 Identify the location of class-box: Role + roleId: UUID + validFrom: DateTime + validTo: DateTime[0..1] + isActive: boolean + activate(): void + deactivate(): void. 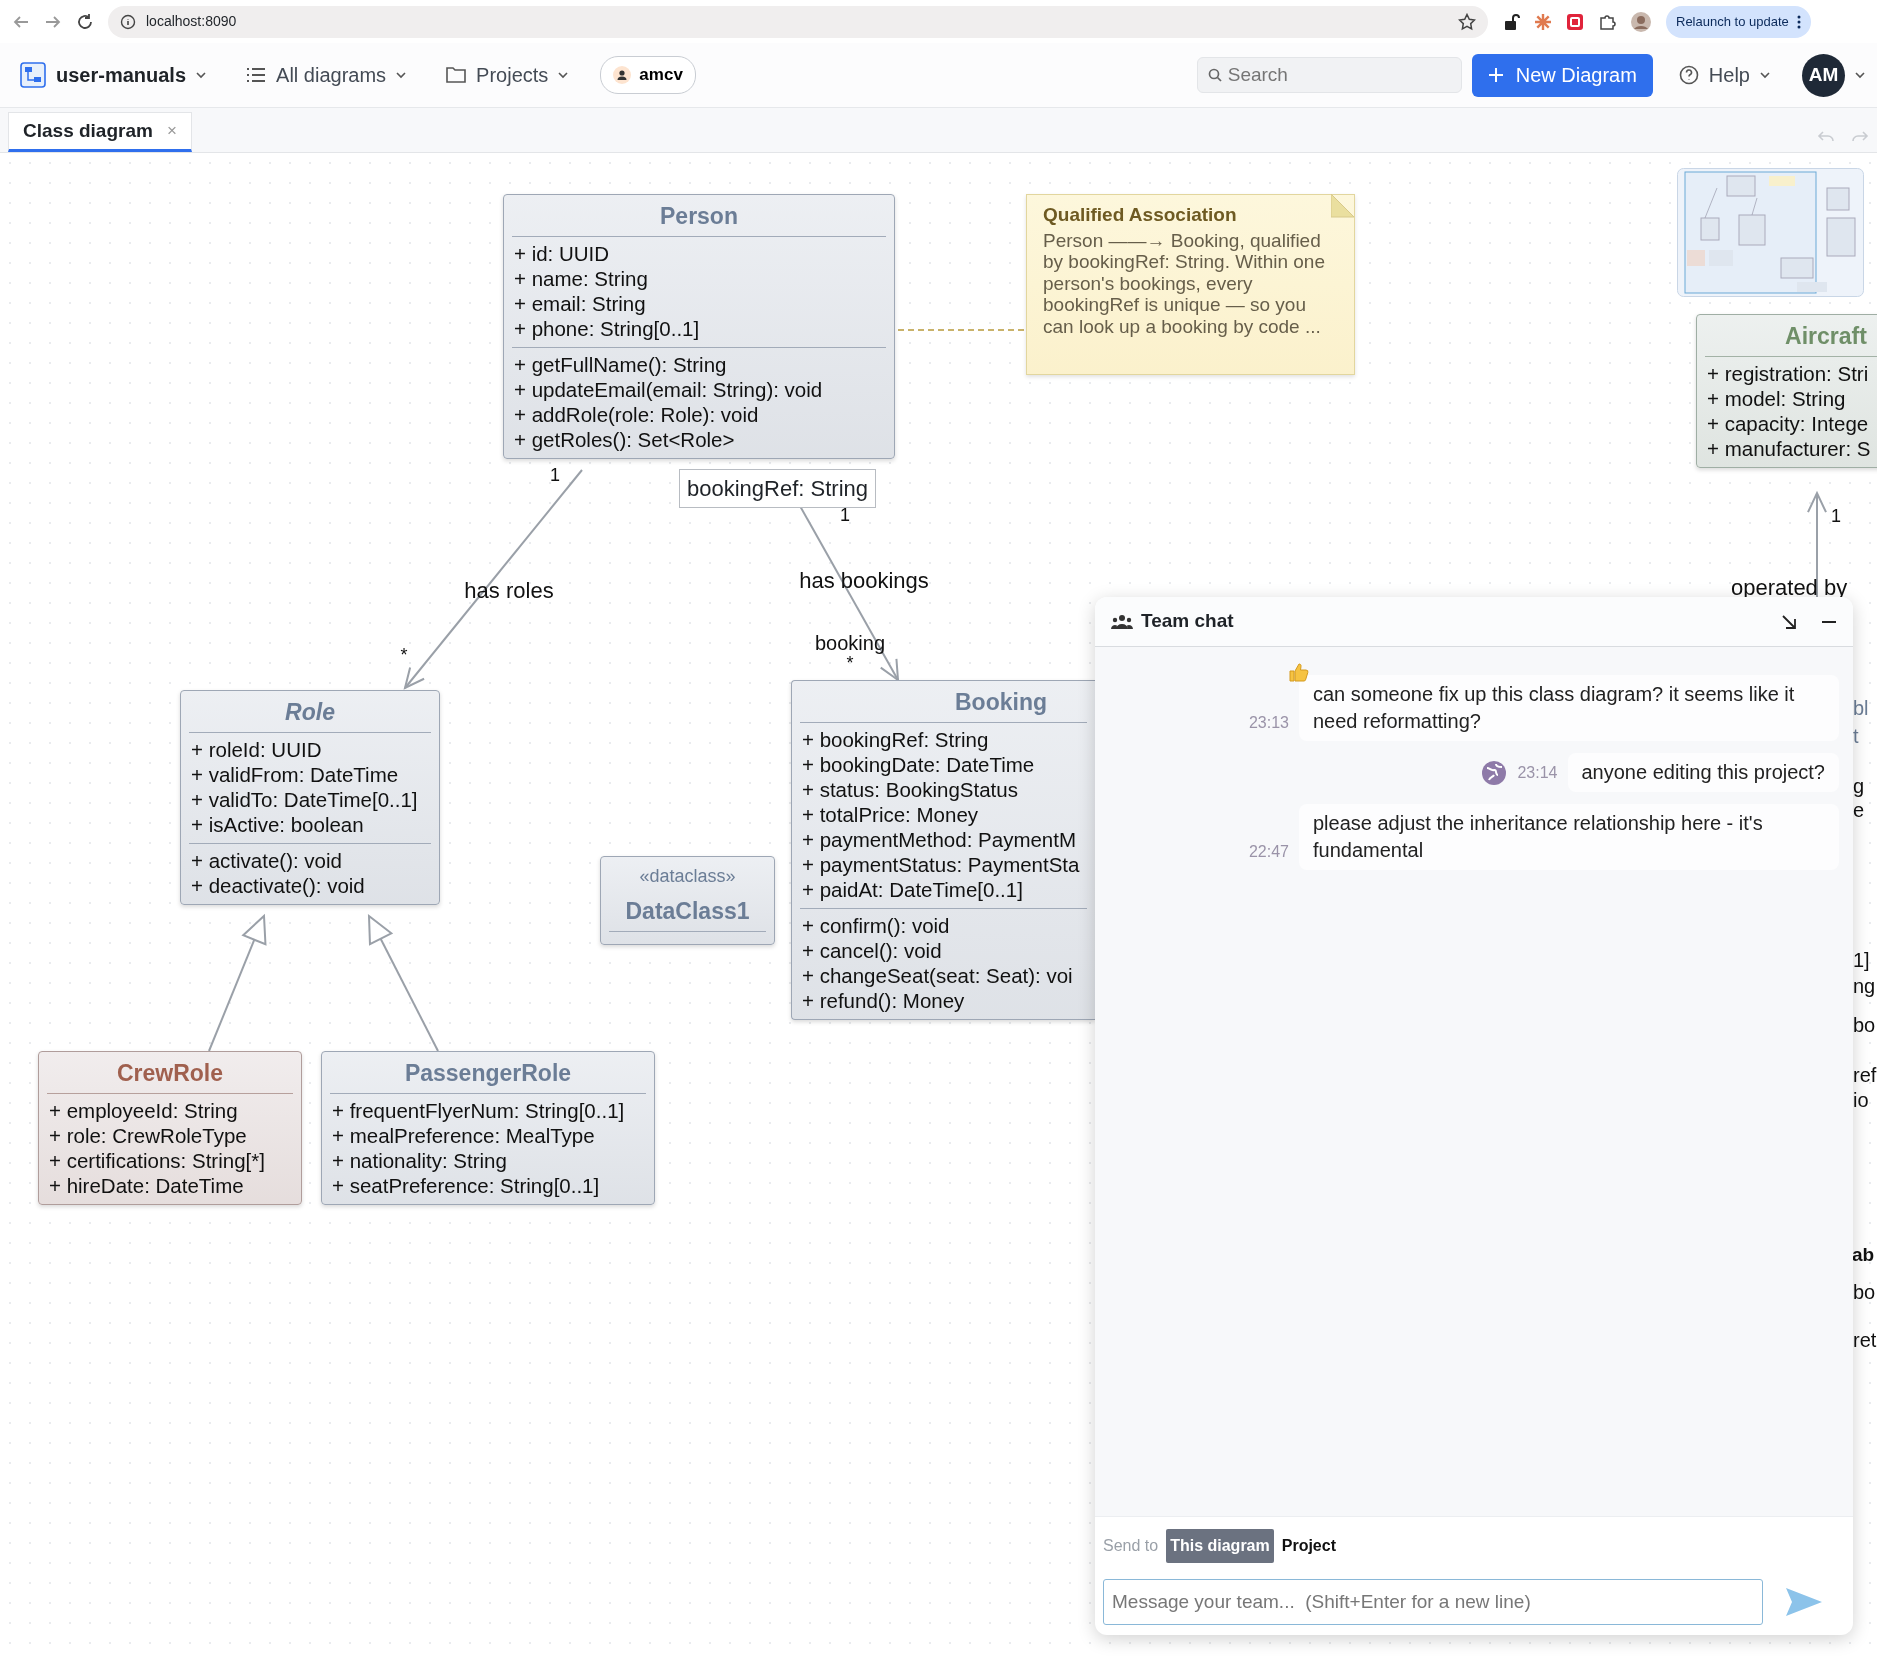
(310, 797).